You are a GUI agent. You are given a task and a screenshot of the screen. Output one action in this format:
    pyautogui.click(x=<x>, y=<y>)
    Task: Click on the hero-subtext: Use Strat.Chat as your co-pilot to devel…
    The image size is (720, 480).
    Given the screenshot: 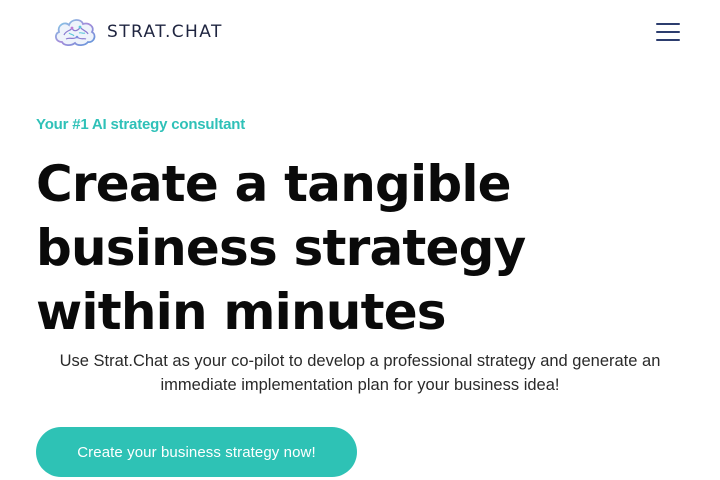 What is the action you would take?
    pyautogui.click(x=360, y=373)
    